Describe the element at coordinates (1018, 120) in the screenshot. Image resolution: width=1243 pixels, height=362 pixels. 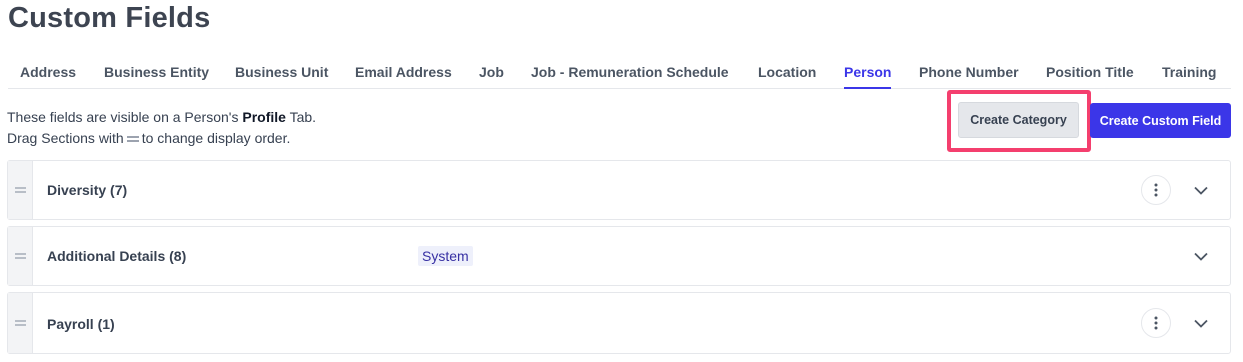
I see `create-category-button: Create Category` at that location.